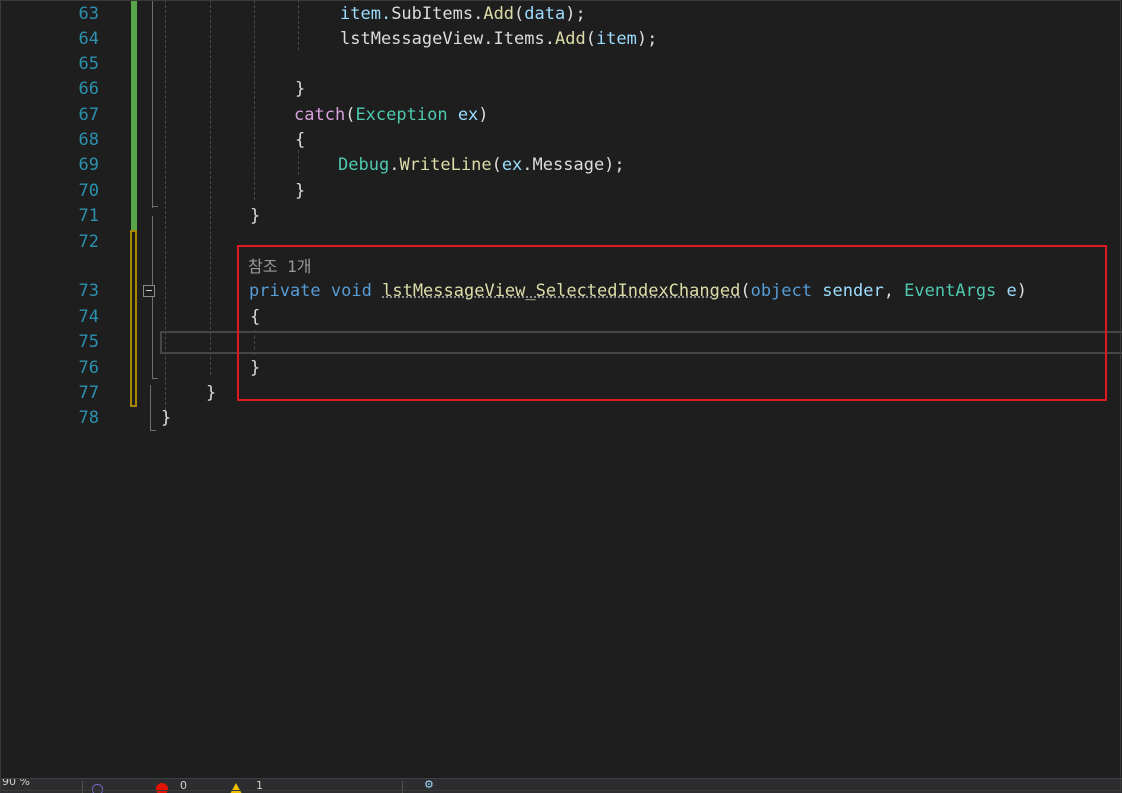 Image resolution: width=1122 pixels, height=793 pixels. Describe the element at coordinates (545, 14) in the screenshot. I see `code-token: data` at that location.